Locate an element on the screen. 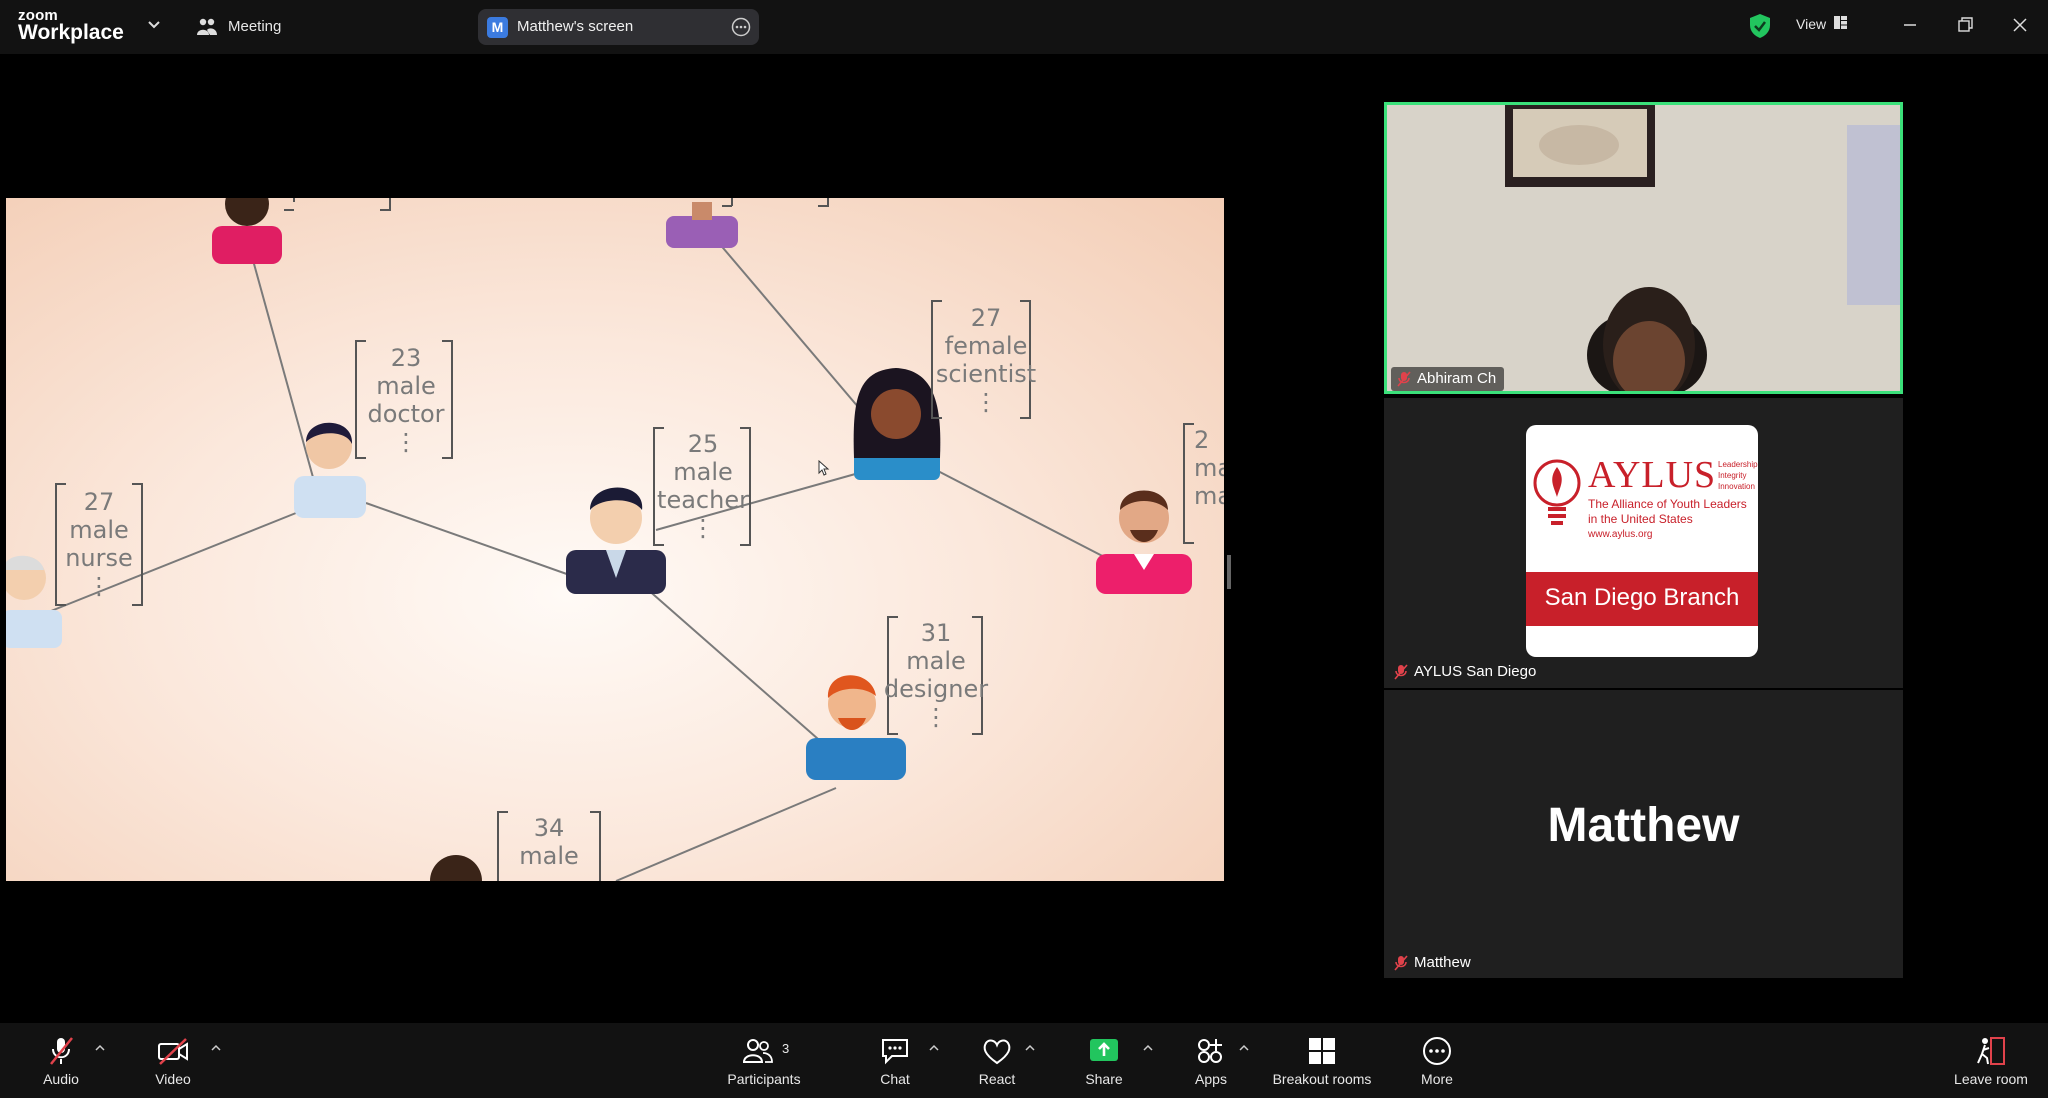 Image resolution: width=2048 pixels, height=1098 pixels. profile-label: 31 male designer ⋮ is located at coordinates (936, 675).